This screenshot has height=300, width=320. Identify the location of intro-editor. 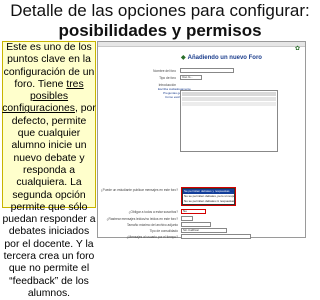
(229, 121).